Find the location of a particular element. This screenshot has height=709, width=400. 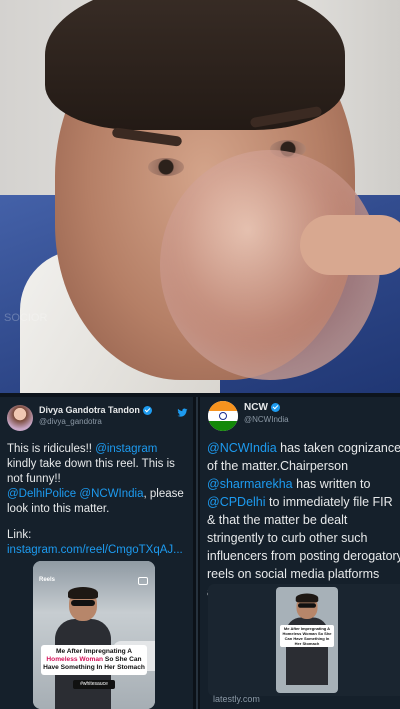

author-name: NCW is located at coordinates (266, 407).